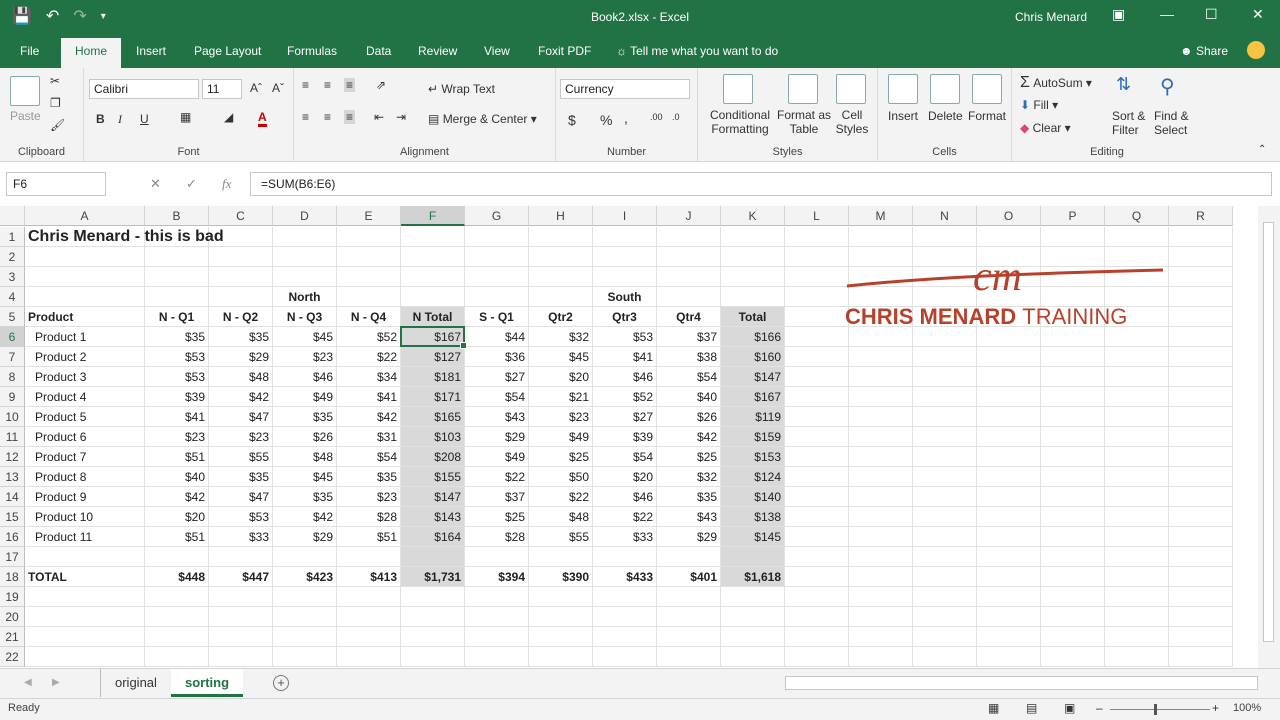 The width and height of the screenshot is (1280, 720). Describe the element at coordinates (369, 437) in the screenshot. I see `value-cell: $31` at that location.